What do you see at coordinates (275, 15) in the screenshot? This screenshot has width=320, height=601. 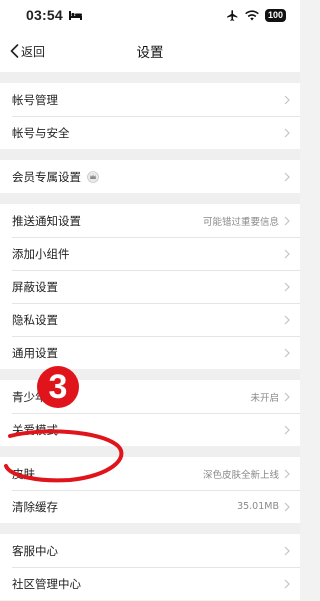 I see `battery-indicator: 100` at bounding box center [275, 15].